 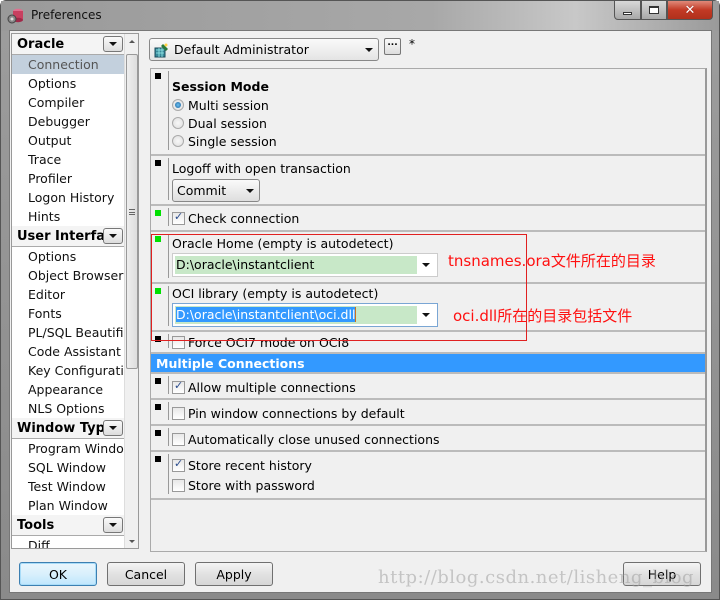 I want to click on auto-close-row: Automatically close unused connections, so click(x=428, y=439).